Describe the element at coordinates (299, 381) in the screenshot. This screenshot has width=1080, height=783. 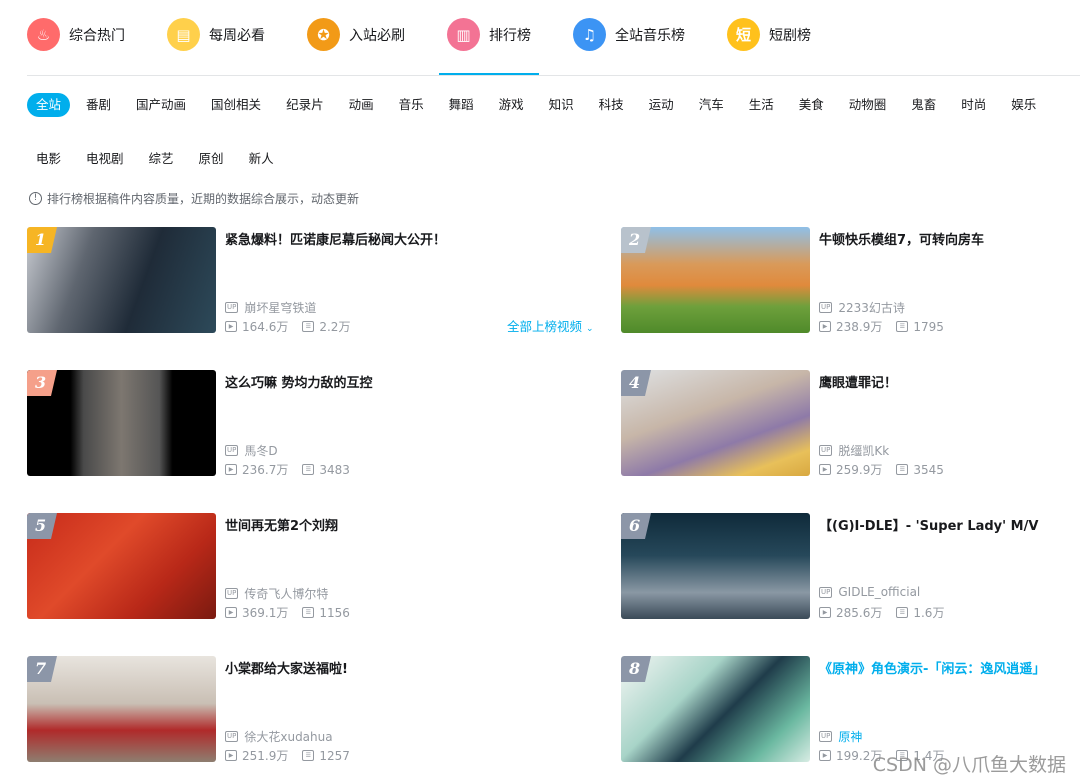
I see `video-title: 这么巧嘛 势均力敌的互控` at that location.